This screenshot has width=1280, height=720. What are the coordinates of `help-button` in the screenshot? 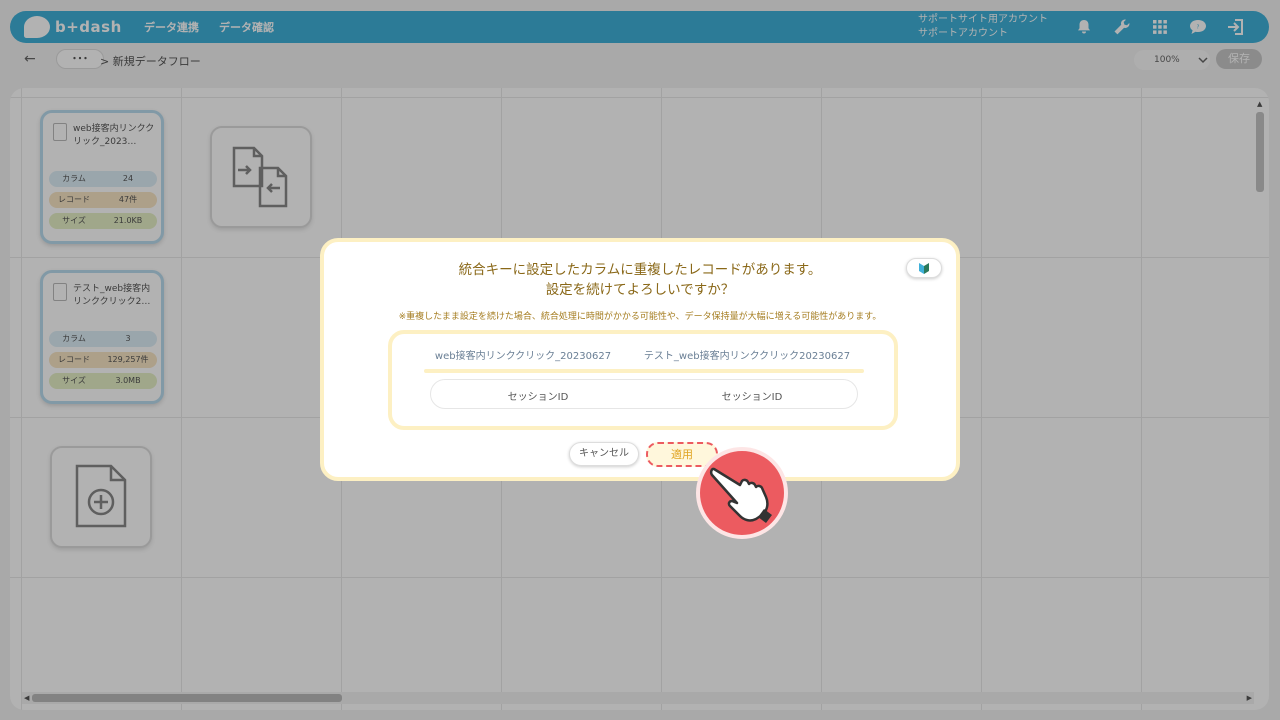 It's located at (924, 268).